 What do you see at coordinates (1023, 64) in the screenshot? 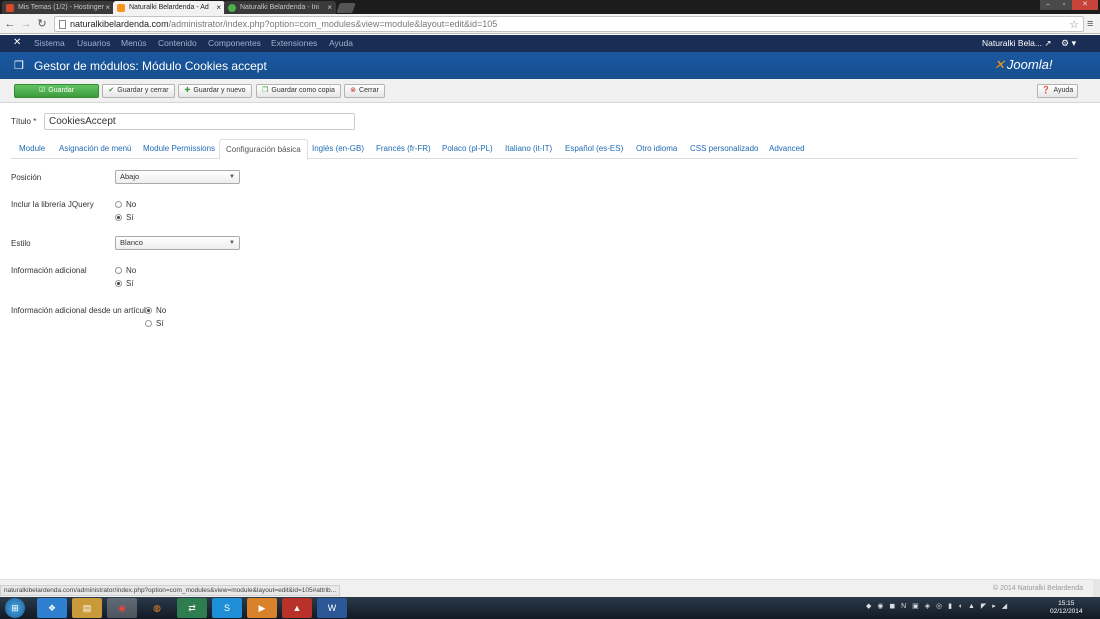
I see `joomla-brand-logo: ✕ Joomla!` at bounding box center [1023, 64].